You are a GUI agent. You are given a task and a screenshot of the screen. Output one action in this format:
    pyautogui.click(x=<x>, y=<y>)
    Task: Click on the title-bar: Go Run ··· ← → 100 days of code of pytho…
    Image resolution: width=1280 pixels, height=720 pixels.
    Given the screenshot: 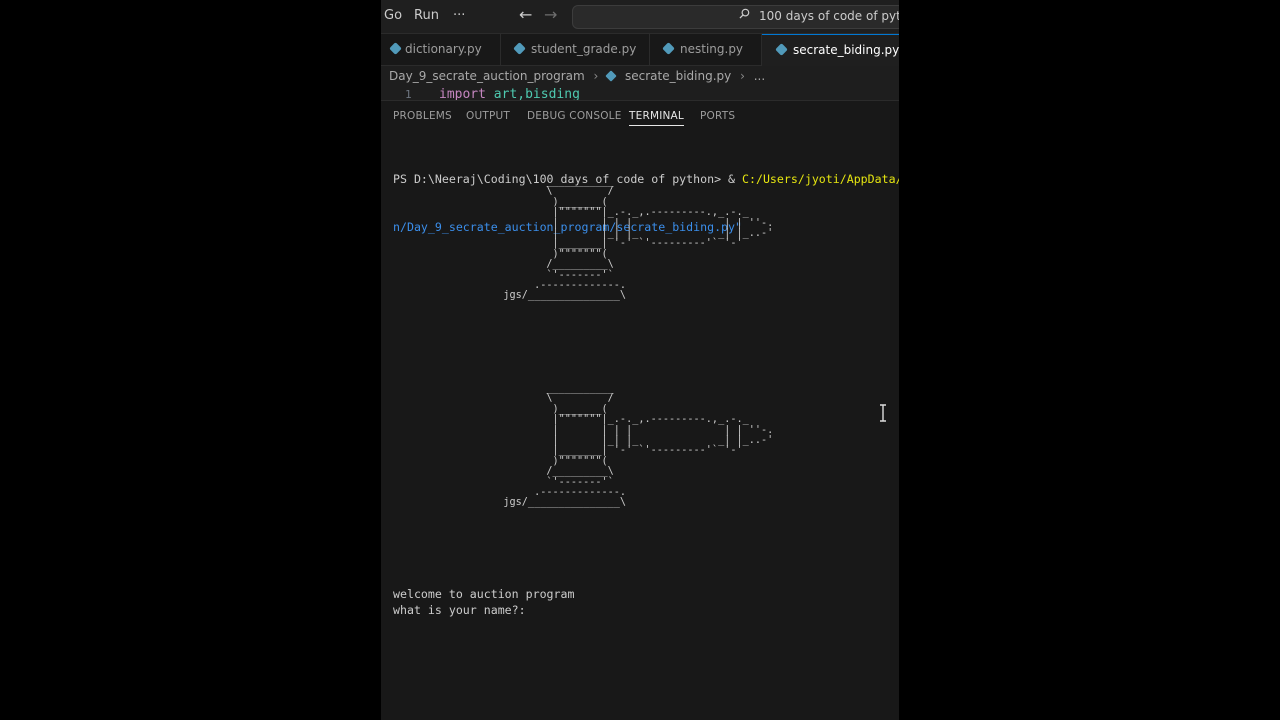 What is the action you would take?
    pyautogui.click(x=640, y=17)
    